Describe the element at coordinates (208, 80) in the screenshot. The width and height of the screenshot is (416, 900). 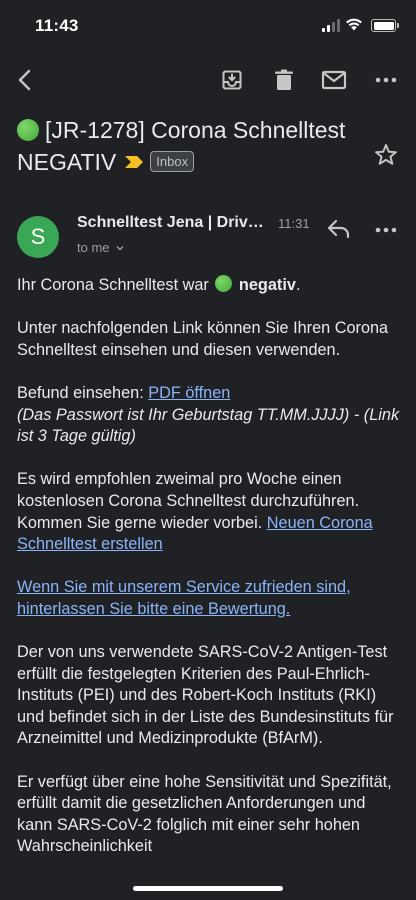
I see `email-toolbar` at that location.